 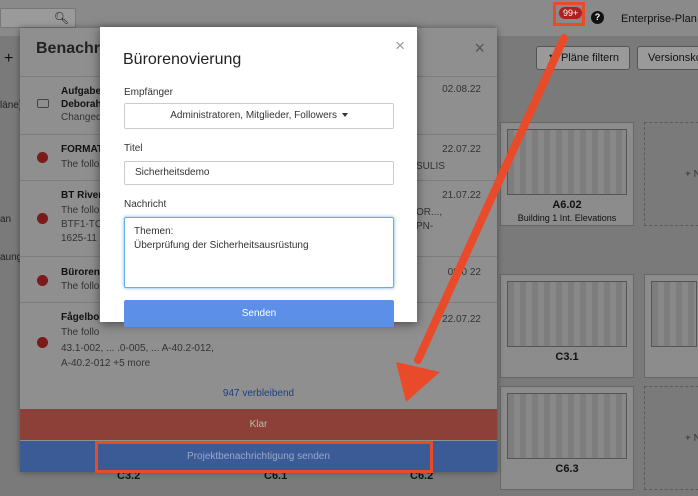 What do you see at coordinates (38, 18) in the screenshot?
I see `search-input: 🔍︎` at bounding box center [38, 18].